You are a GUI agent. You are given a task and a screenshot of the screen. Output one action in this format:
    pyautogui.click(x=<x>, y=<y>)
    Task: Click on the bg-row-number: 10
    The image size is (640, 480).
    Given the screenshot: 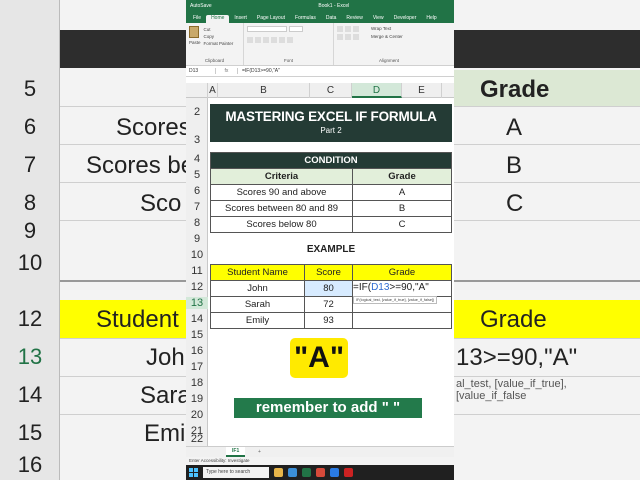 What is the action you would take?
    pyautogui.click(x=30, y=262)
    